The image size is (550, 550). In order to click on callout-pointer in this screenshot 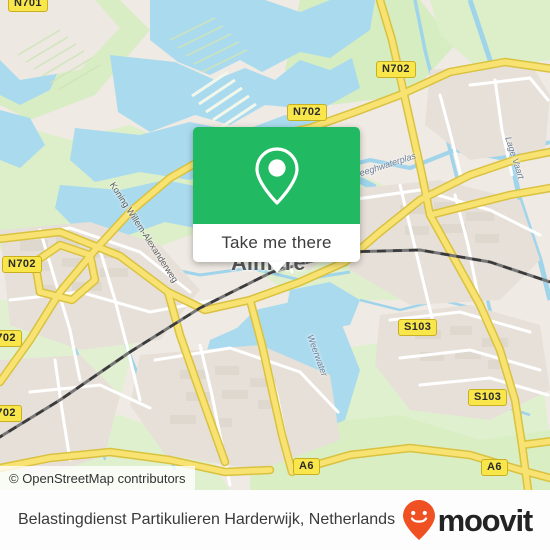, I will do `click(276, 267)`.